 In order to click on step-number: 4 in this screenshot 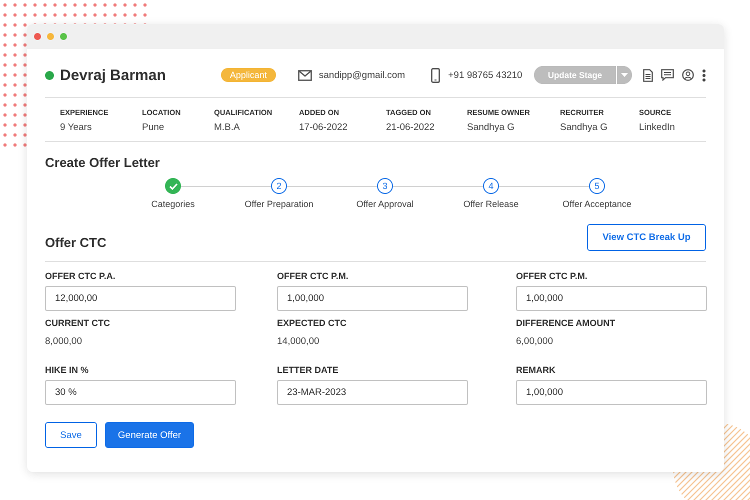, I will do `click(491, 186)`.